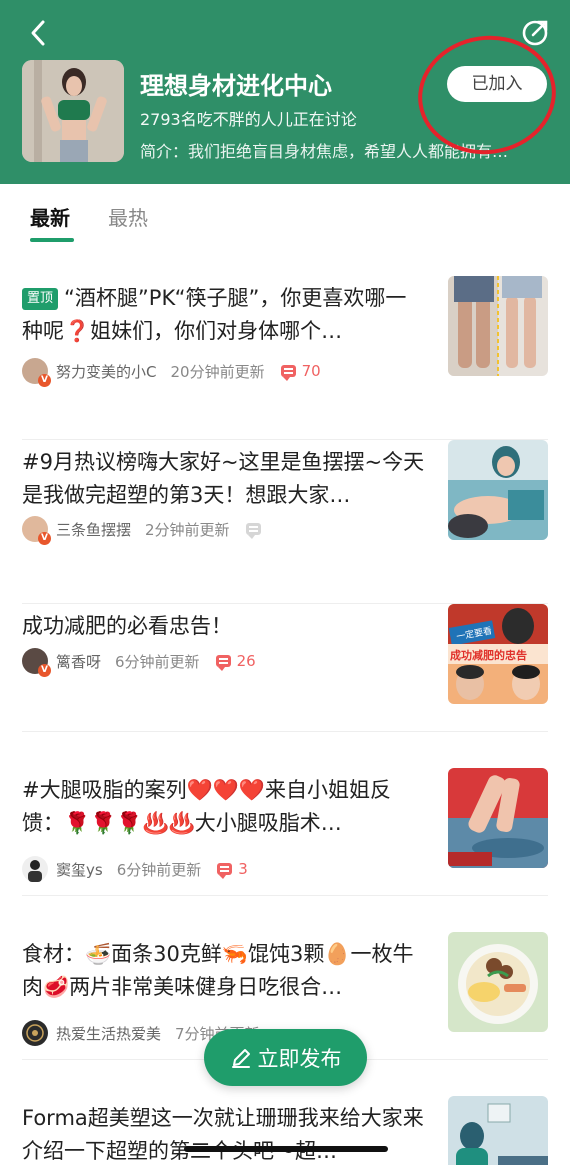  I want to click on post-title: 成功减肥的必看忠告！, so click(224, 626).